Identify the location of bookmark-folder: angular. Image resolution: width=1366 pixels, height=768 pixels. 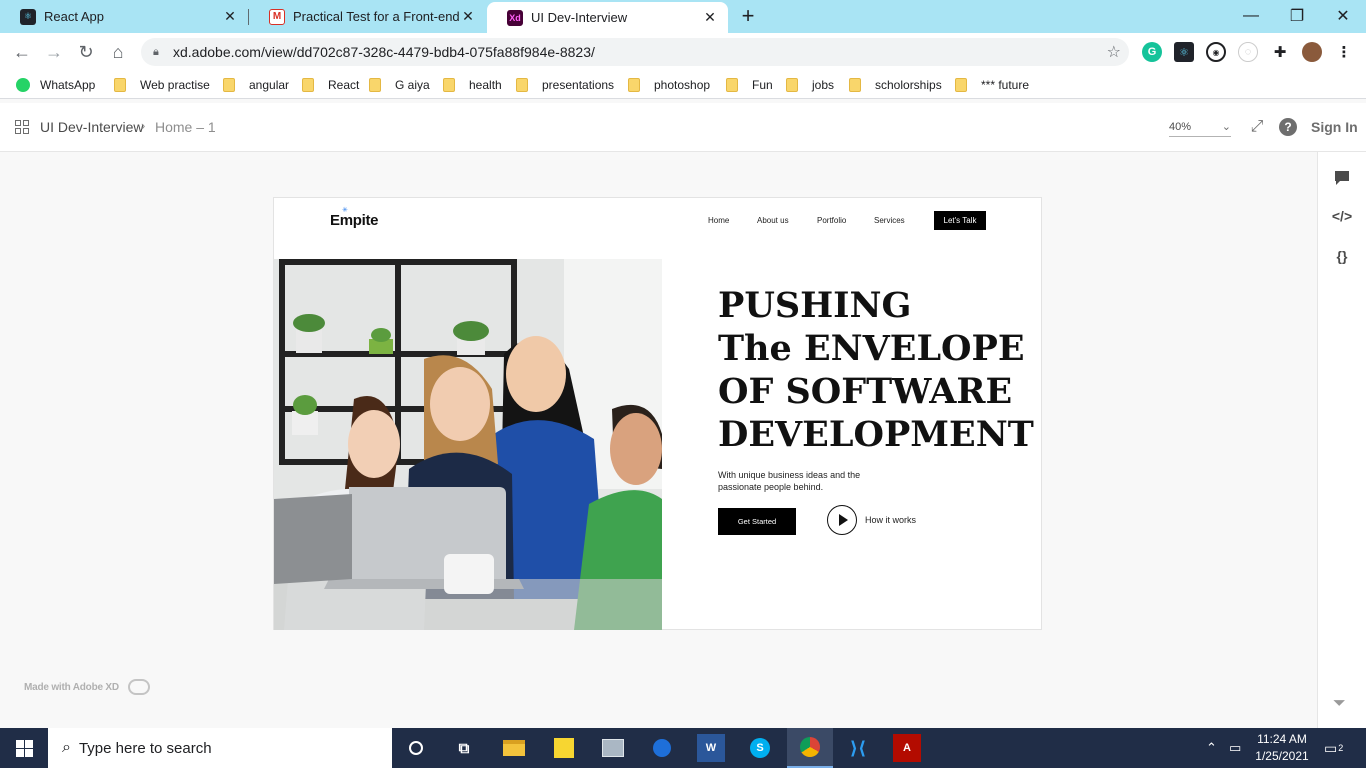
(256, 85).